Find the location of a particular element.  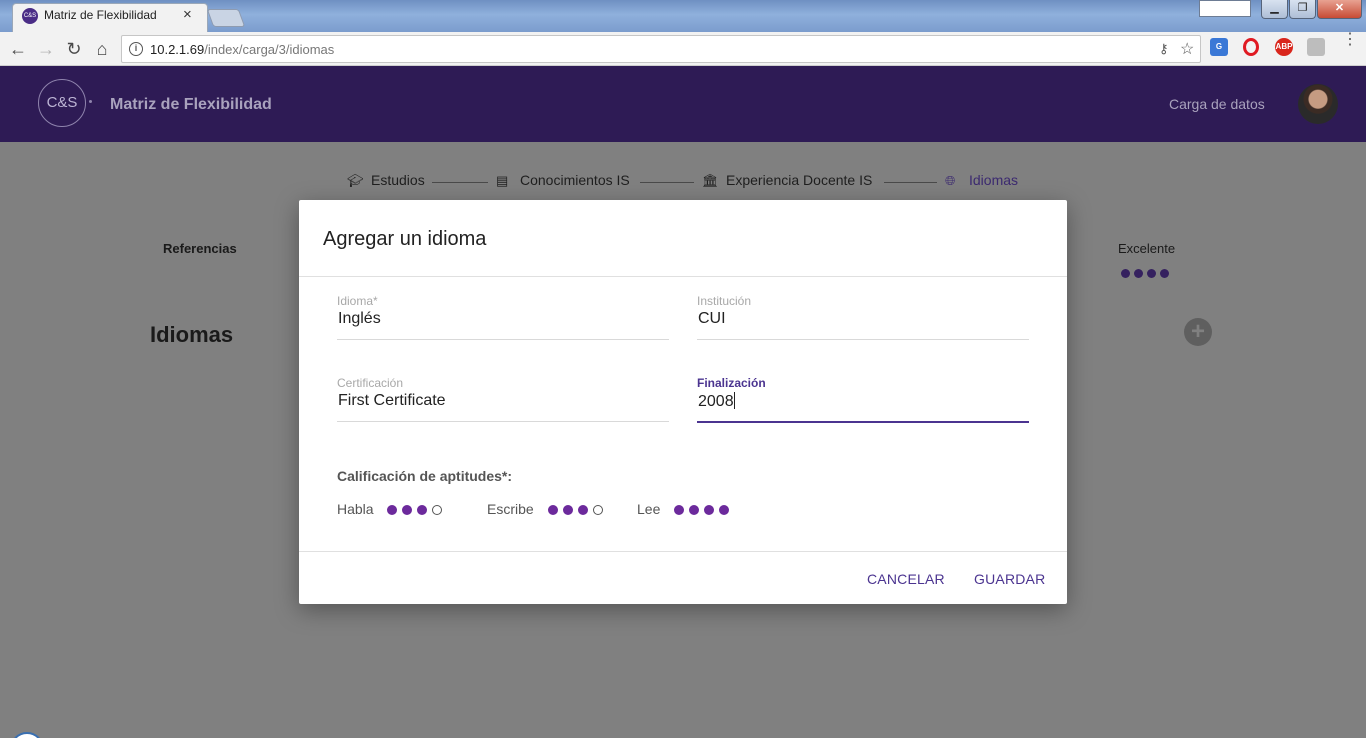

browser-menu-icon: ⋮ is located at coordinates (1350, 40).